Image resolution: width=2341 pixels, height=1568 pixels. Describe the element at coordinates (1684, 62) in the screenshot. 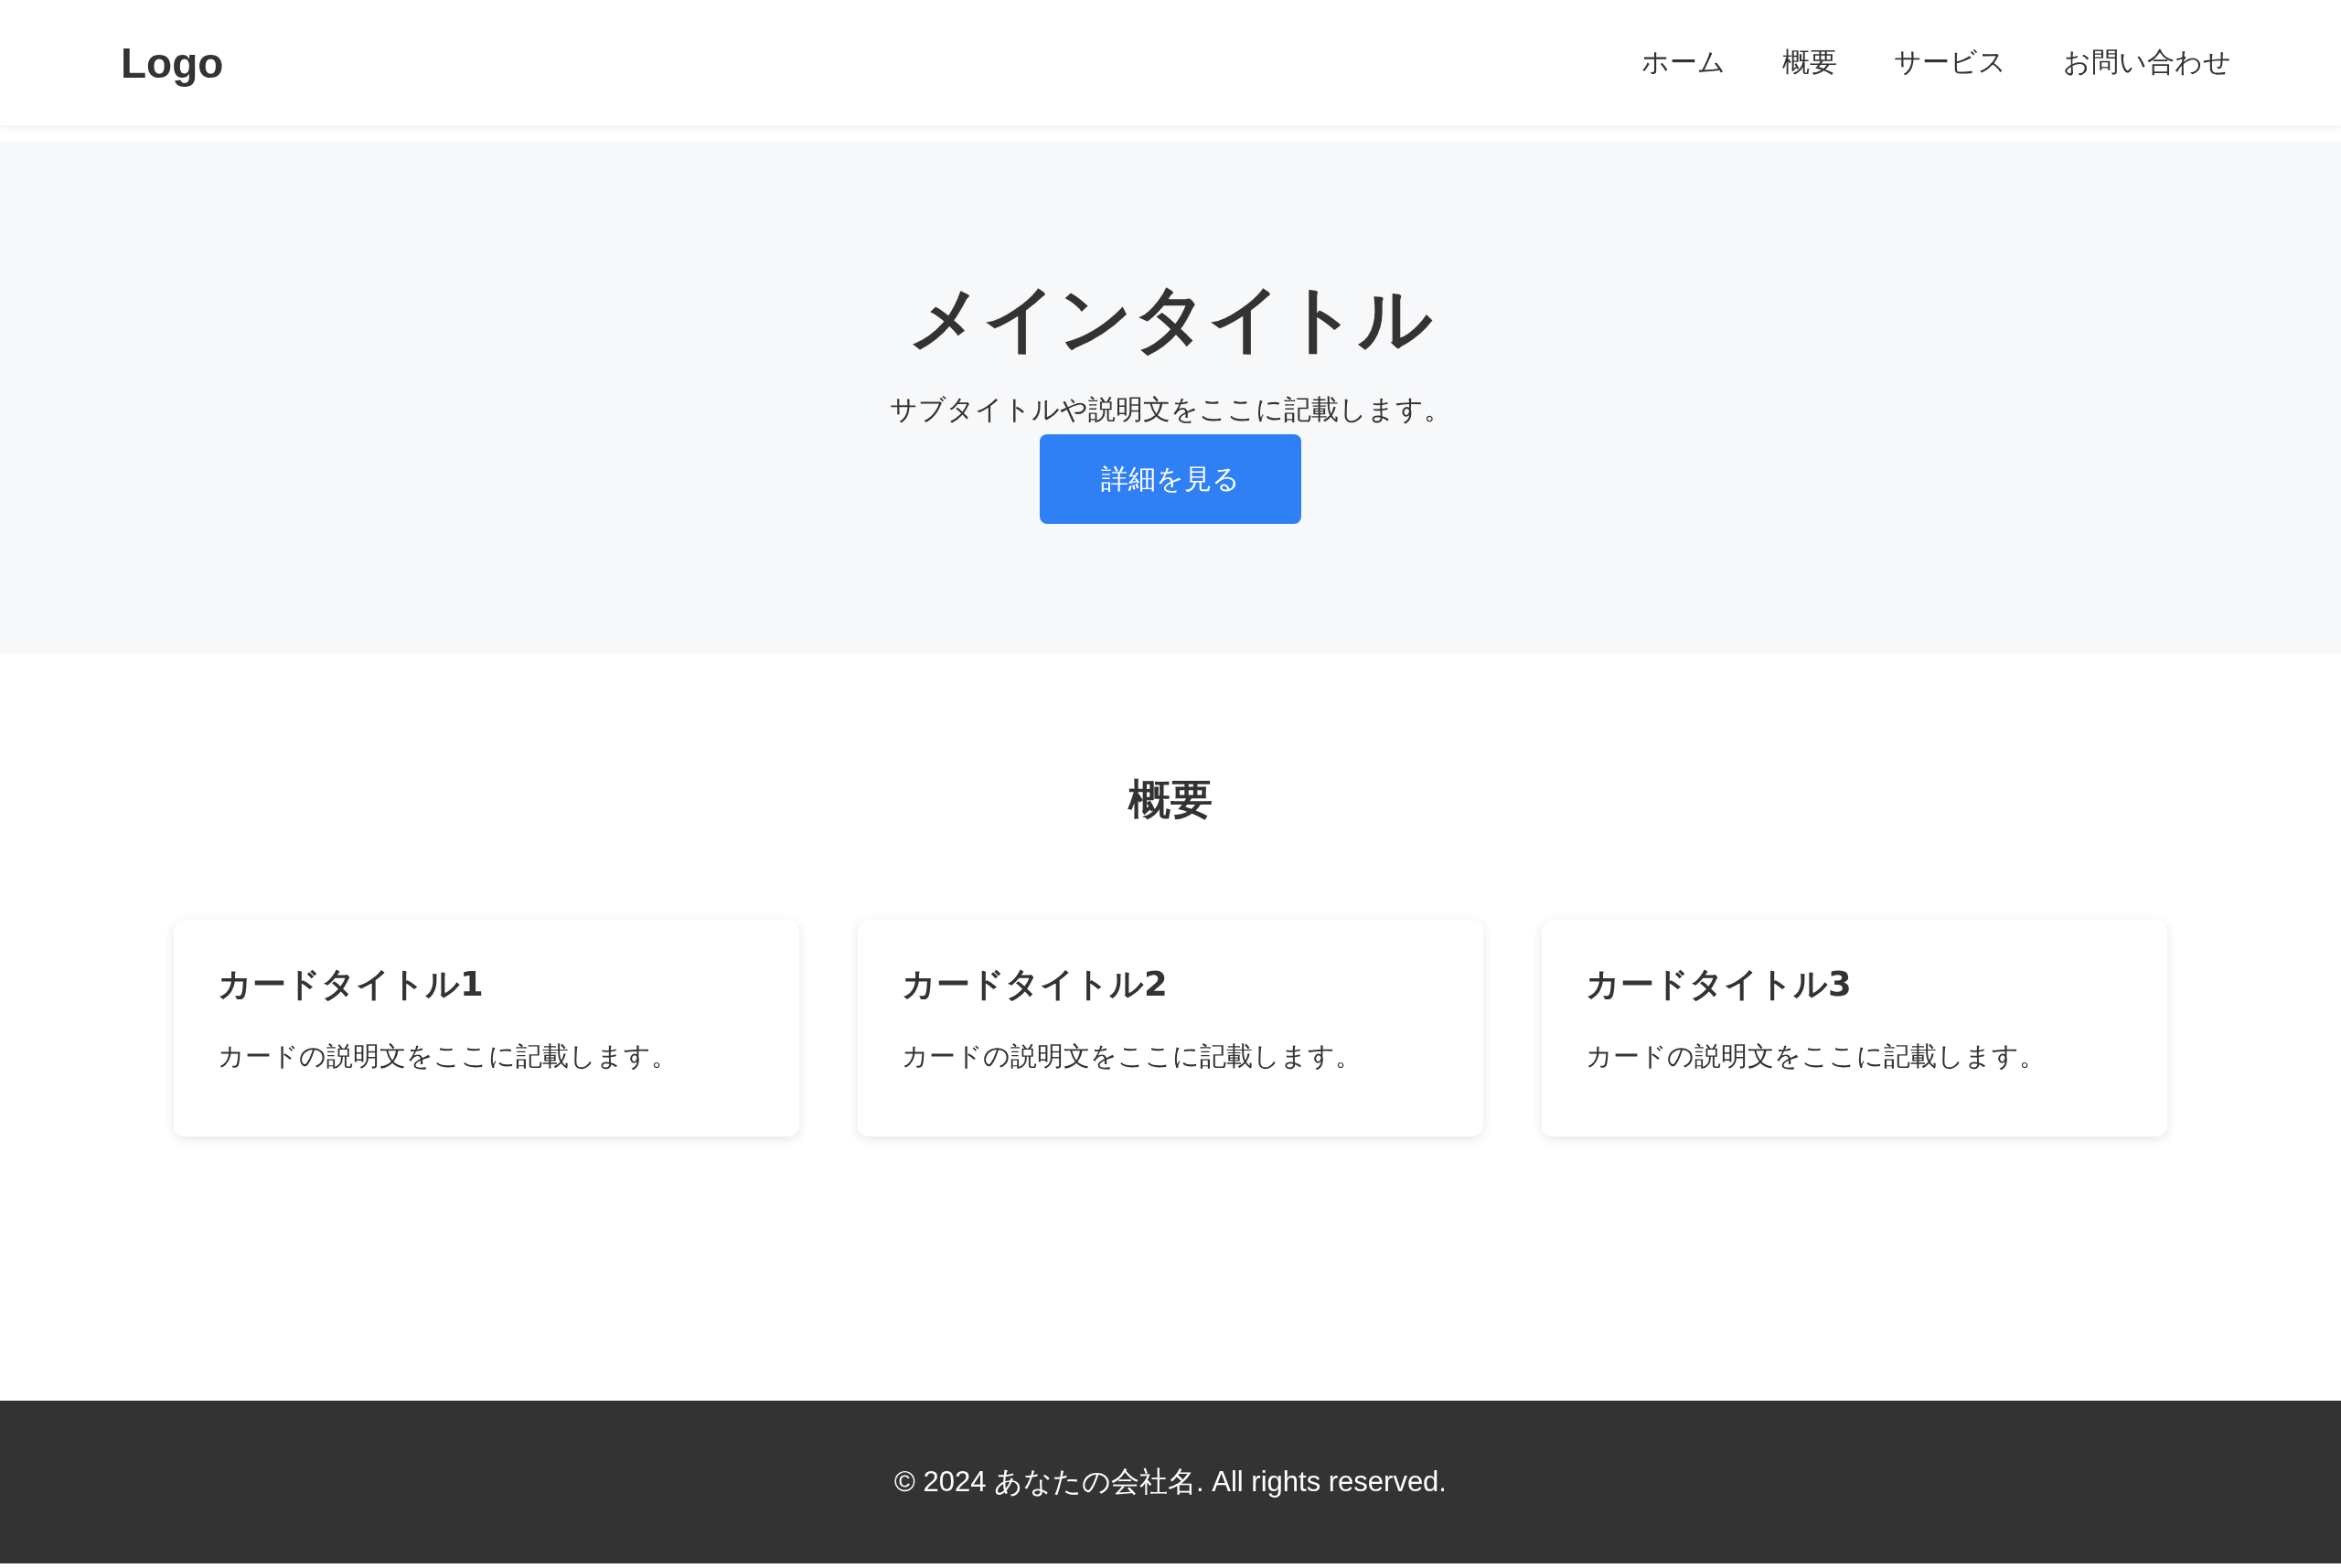

I see `nav-link: ホーム` at that location.